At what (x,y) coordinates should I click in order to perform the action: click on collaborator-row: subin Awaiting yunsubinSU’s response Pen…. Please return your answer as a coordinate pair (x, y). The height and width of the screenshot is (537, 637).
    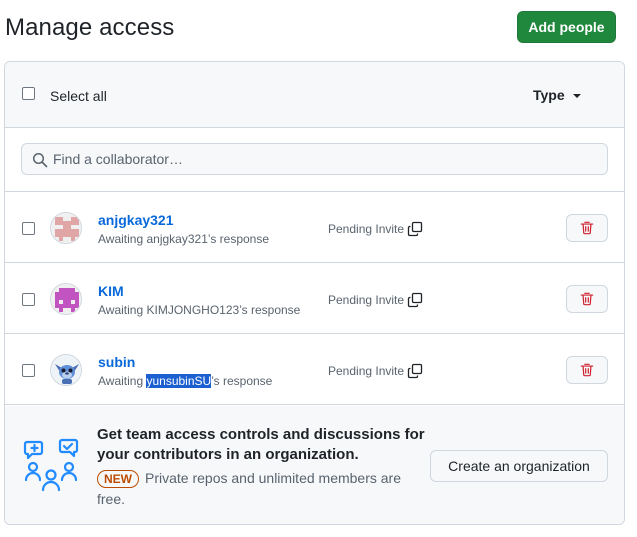
    Looking at the image, I should click on (314, 369).